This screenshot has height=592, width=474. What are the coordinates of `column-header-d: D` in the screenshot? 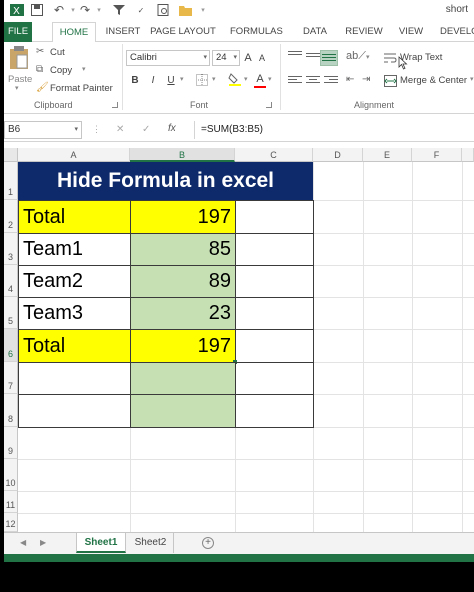 It's located at (338, 155).